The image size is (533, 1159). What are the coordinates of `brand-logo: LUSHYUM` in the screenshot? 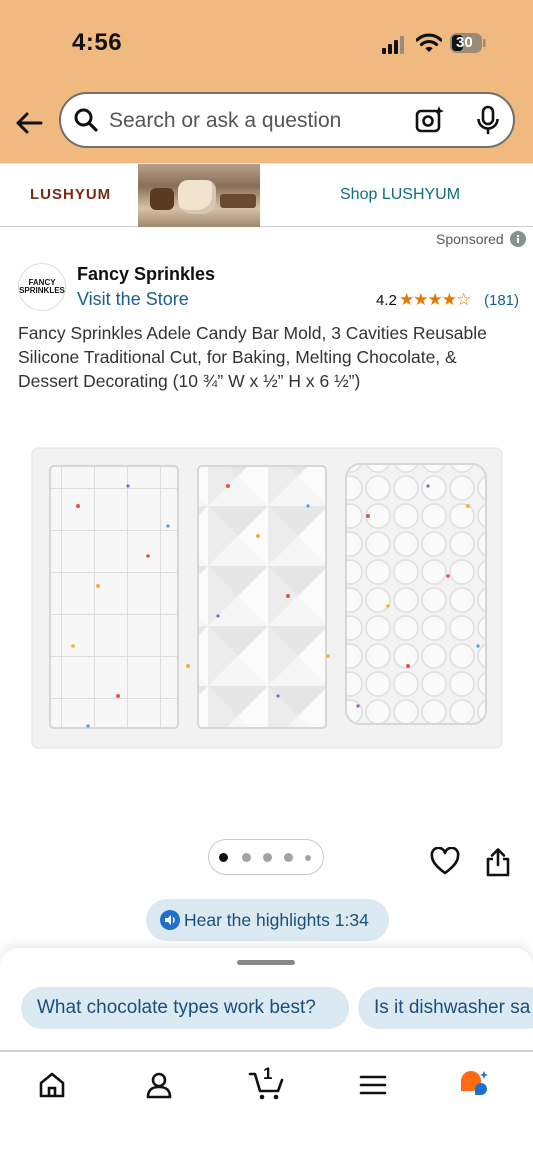 It's located at (71, 194).